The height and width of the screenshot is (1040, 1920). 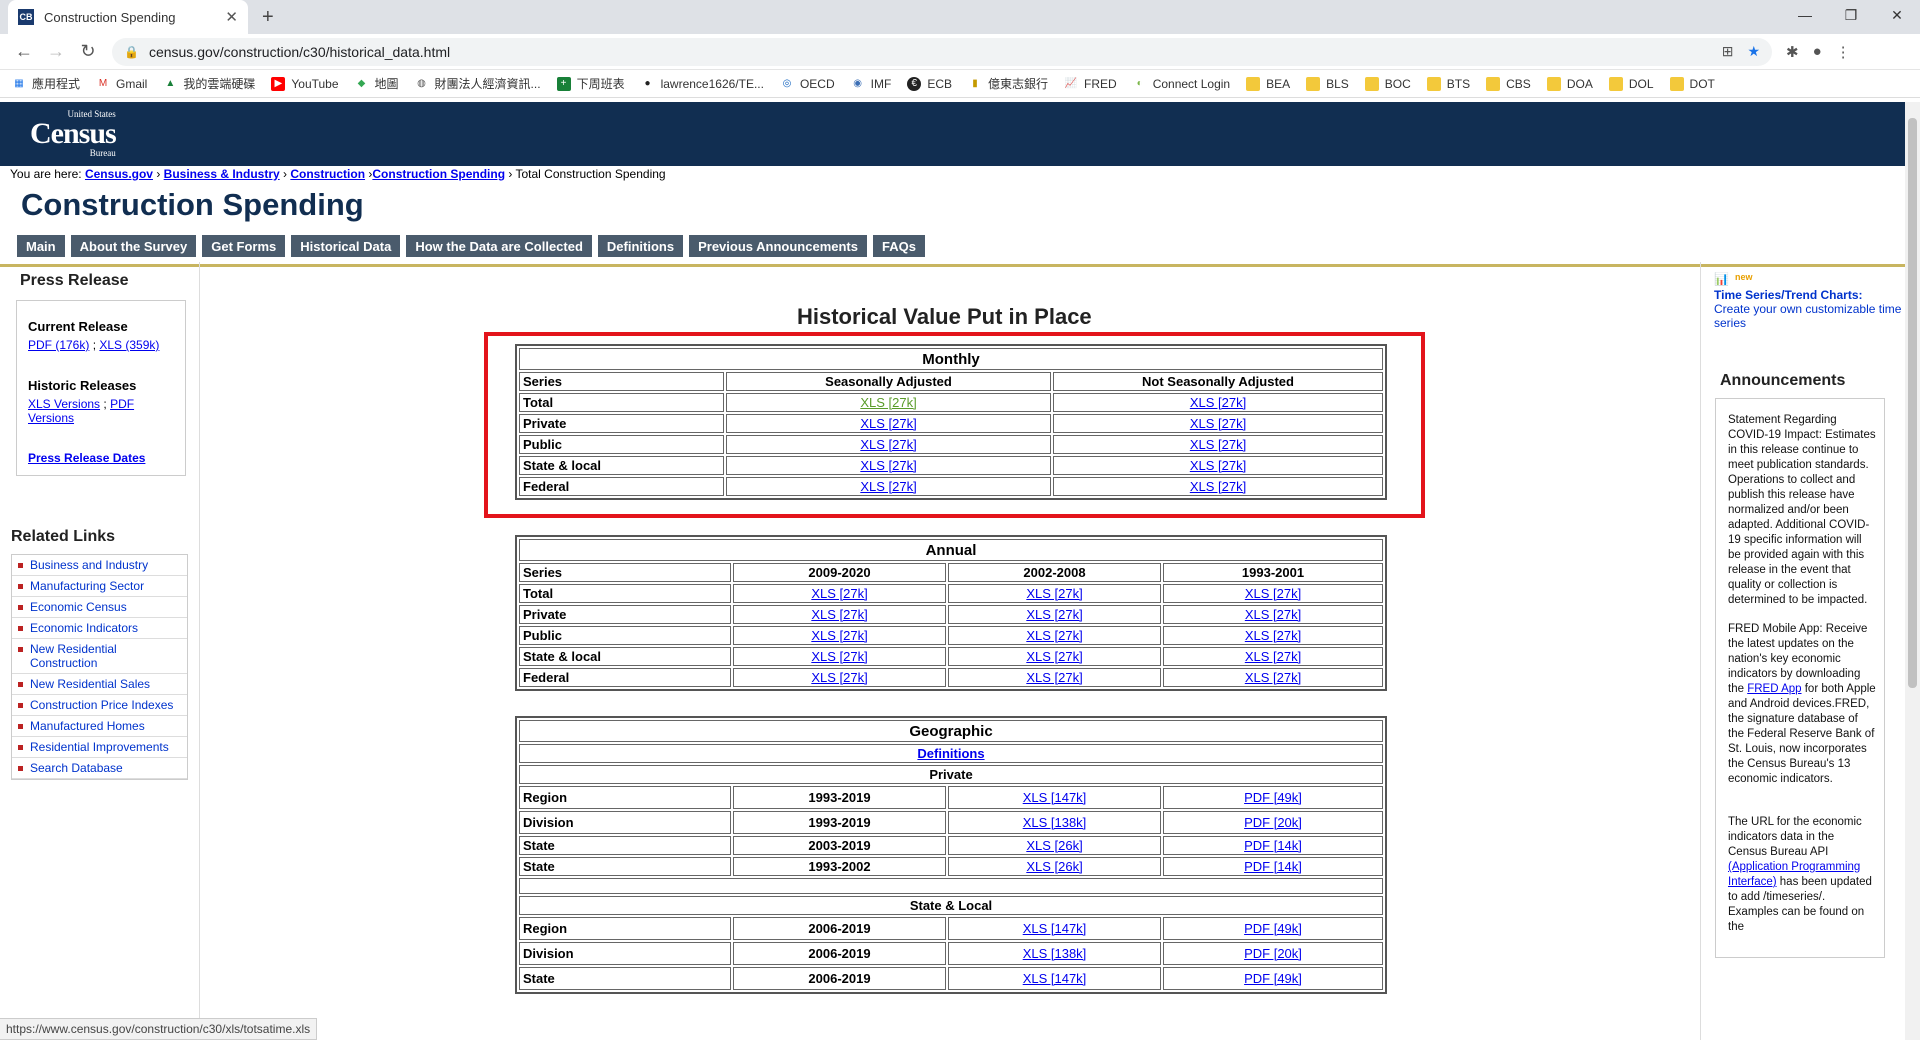 What do you see at coordinates (327, 174) in the screenshot?
I see `breadcrumb-construction: Construction` at bounding box center [327, 174].